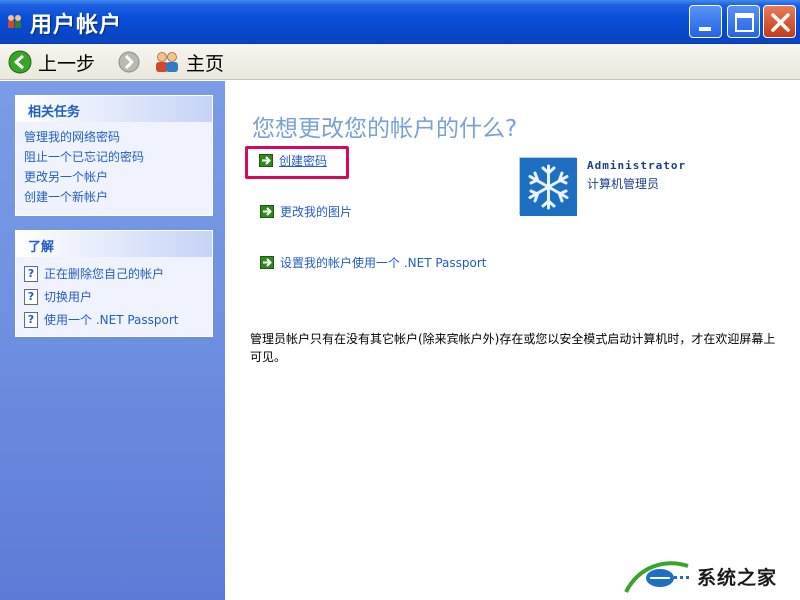  Describe the element at coordinates (383, 263) in the screenshot. I see `setup-net-passport-label: 设置我的帐户使用一个 .NET Passport` at that location.